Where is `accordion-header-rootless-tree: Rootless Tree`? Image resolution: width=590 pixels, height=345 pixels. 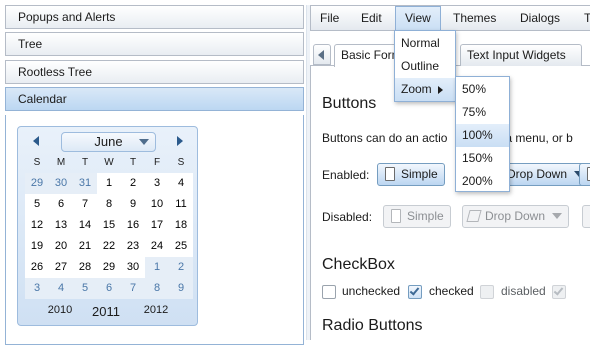
accordion-header-rootless-tree: Rootless Tree is located at coordinates (154, 72).